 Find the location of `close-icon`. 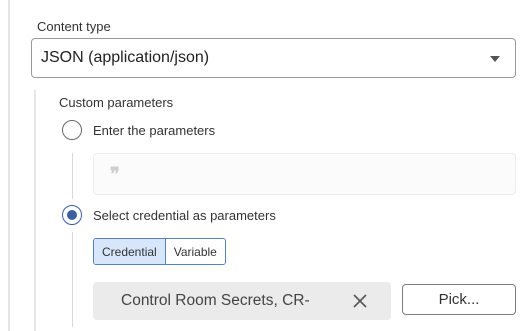

close-icon is located at coordinates (360, 301).